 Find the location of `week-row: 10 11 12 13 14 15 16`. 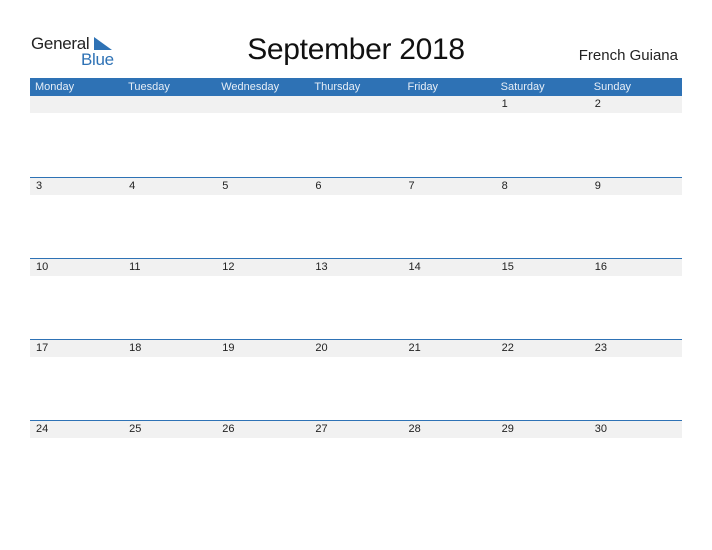

week-row: 10 11 12 13 14 15 16 is located at coordinates (356, 298).